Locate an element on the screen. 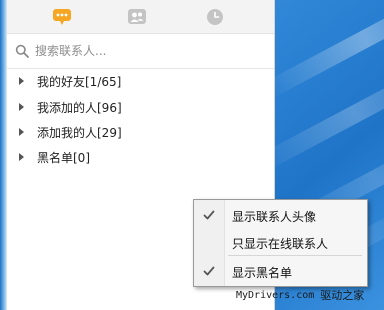  group-label: 添加我的人[29] is located at coordinates (79, 133).